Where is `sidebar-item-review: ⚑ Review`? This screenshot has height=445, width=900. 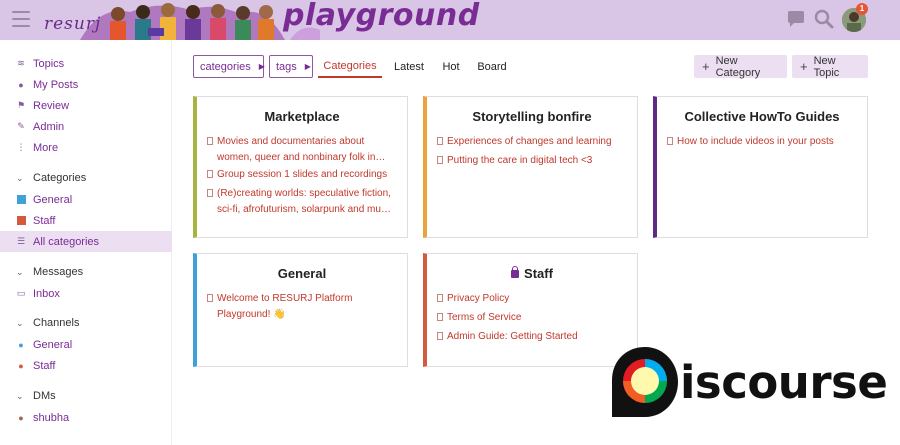 sidebar-item-review: ⚑ Review is located at coordinates (86, 105).